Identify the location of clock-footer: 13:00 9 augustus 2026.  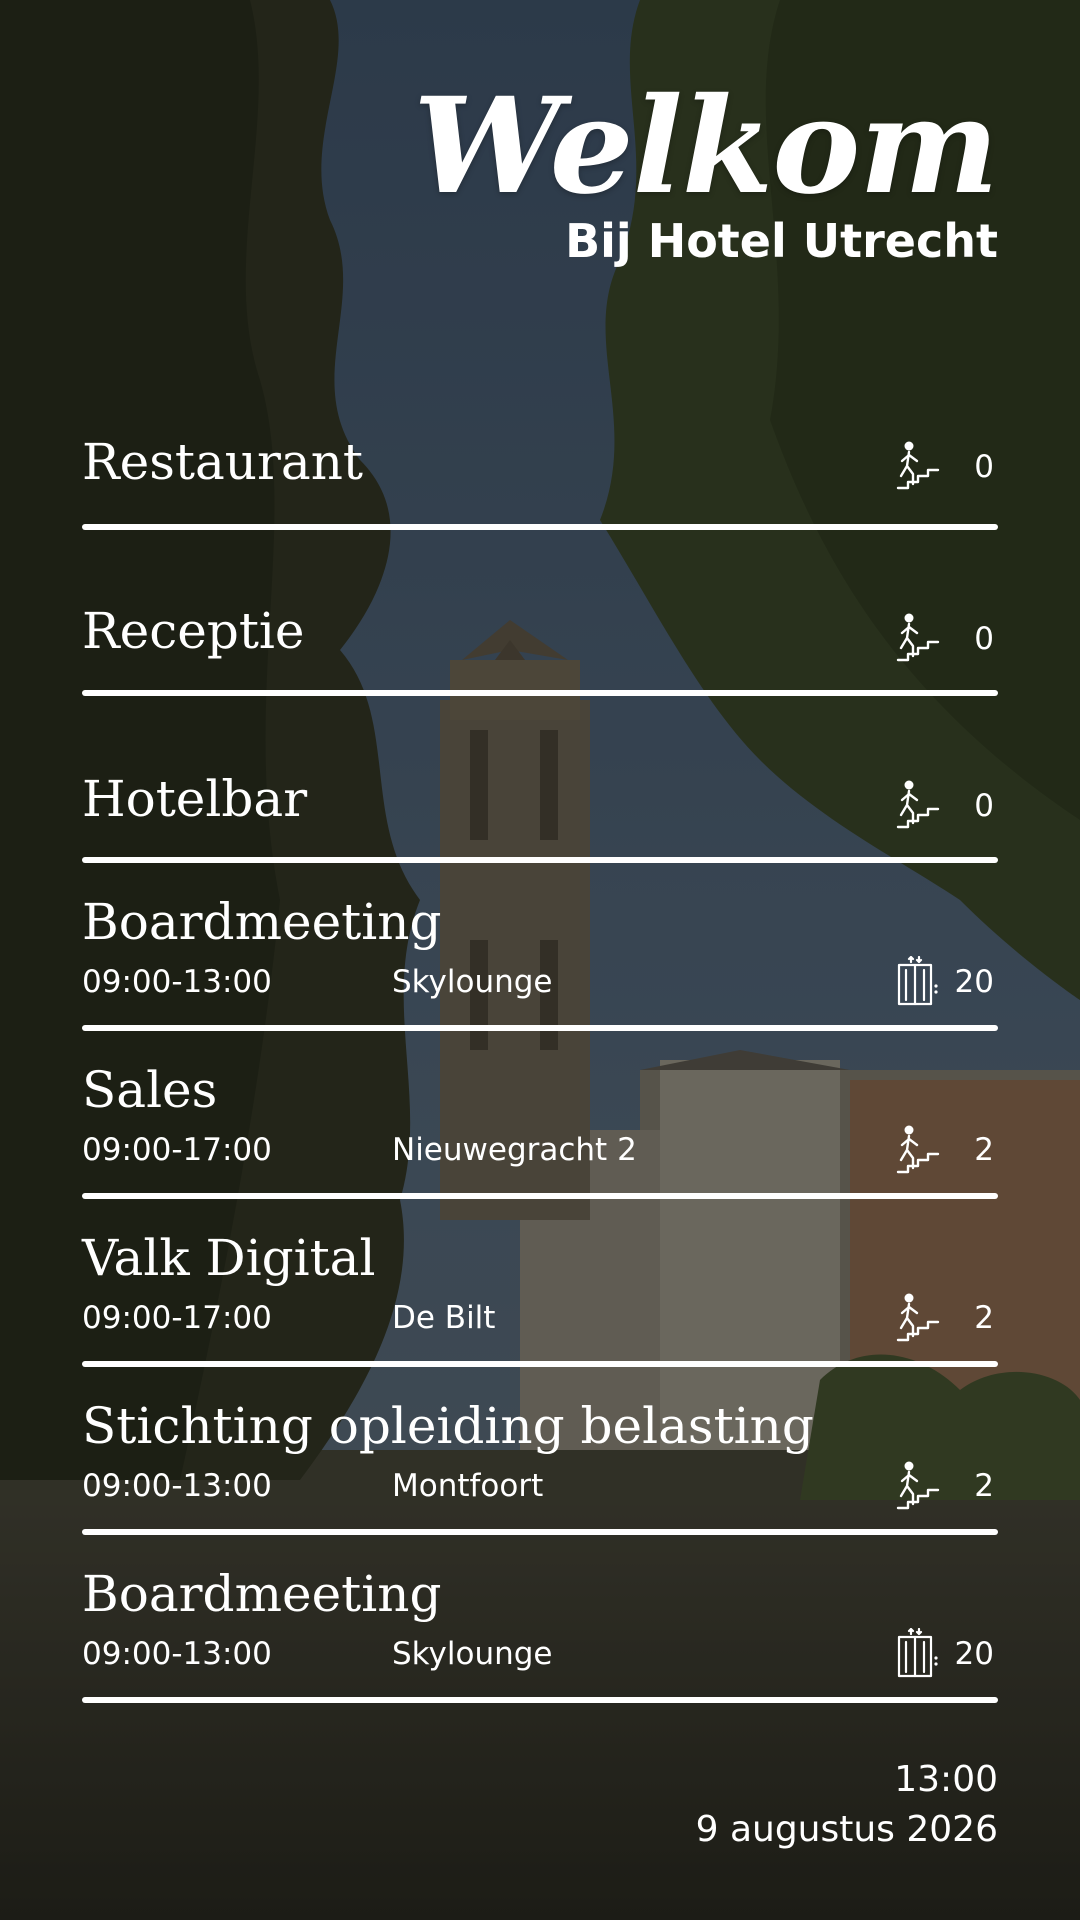
(847, 1805).